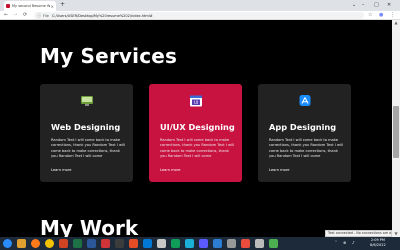  Describe the element at coordinates (353, 242) in the screenshot. I see `volume-icon: ♪` at that location.